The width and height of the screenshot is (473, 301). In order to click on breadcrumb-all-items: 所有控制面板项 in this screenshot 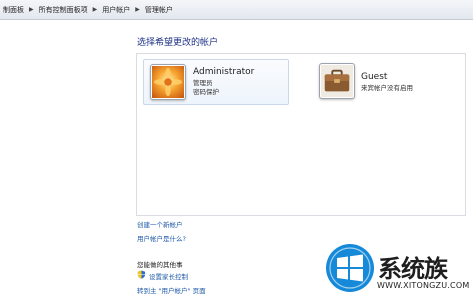, I will do `click(63, 10)`.